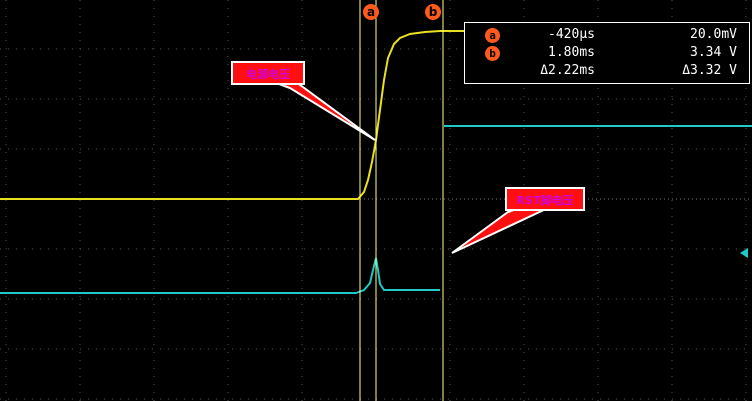 The image size is (752, 401). What do you see at coordinates (709, 70) in the screenshot?
I see `readout-voltage-delta: Δ3.32 V` at bounding box center [709, 70].